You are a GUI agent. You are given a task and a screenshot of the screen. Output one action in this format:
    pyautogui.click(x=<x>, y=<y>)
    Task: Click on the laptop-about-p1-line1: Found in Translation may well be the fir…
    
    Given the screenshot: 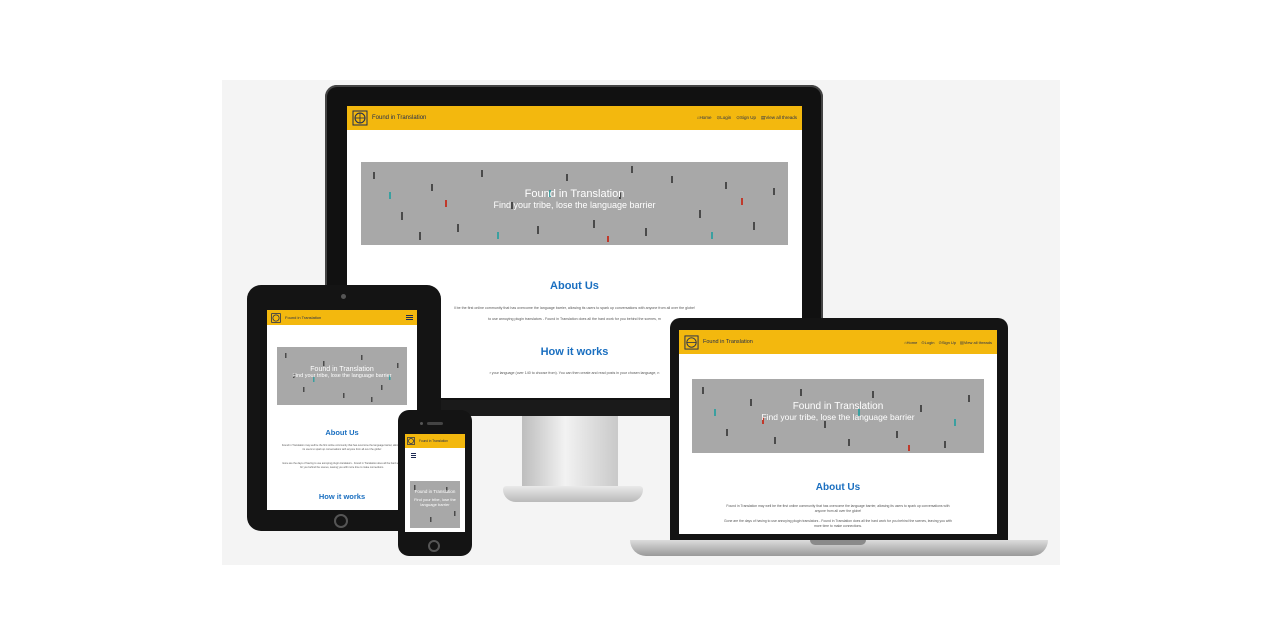 What is the action you would take?
    pyautogui.click(x=838, y=506)
    